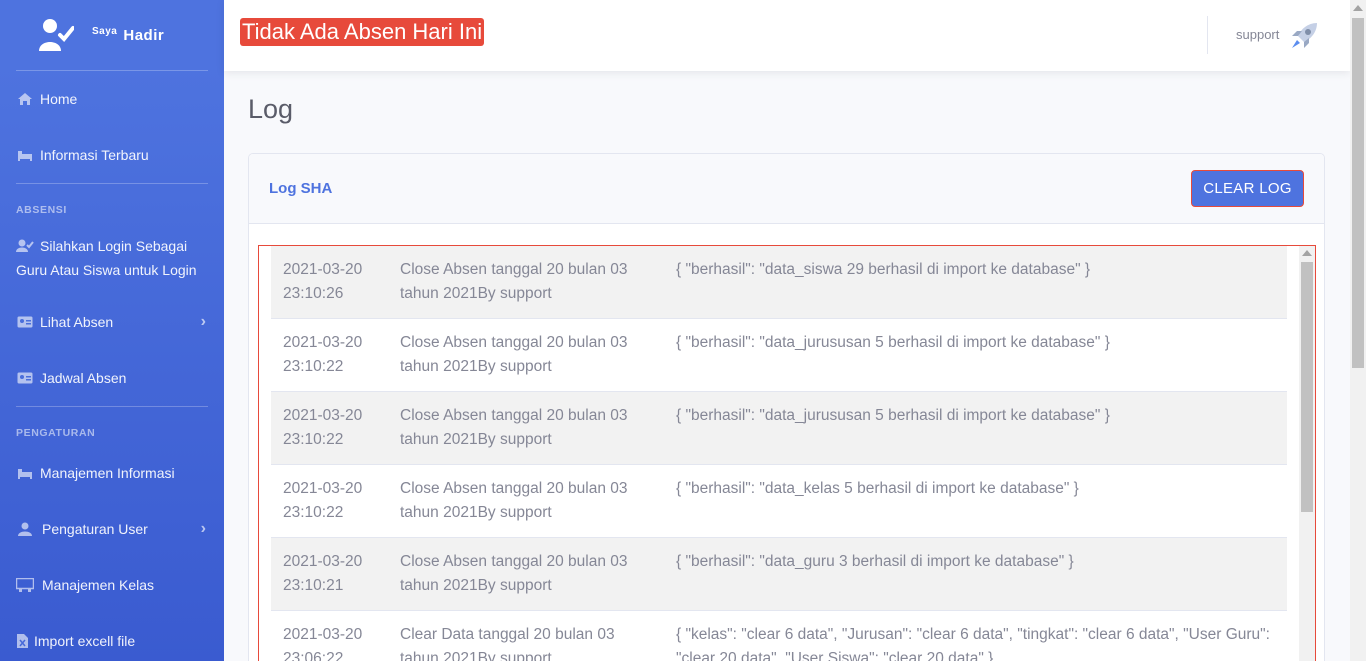 The width and height of the screenshot is (1366, 661). I want to click on card-title: Log SHA, so click(301, 188).